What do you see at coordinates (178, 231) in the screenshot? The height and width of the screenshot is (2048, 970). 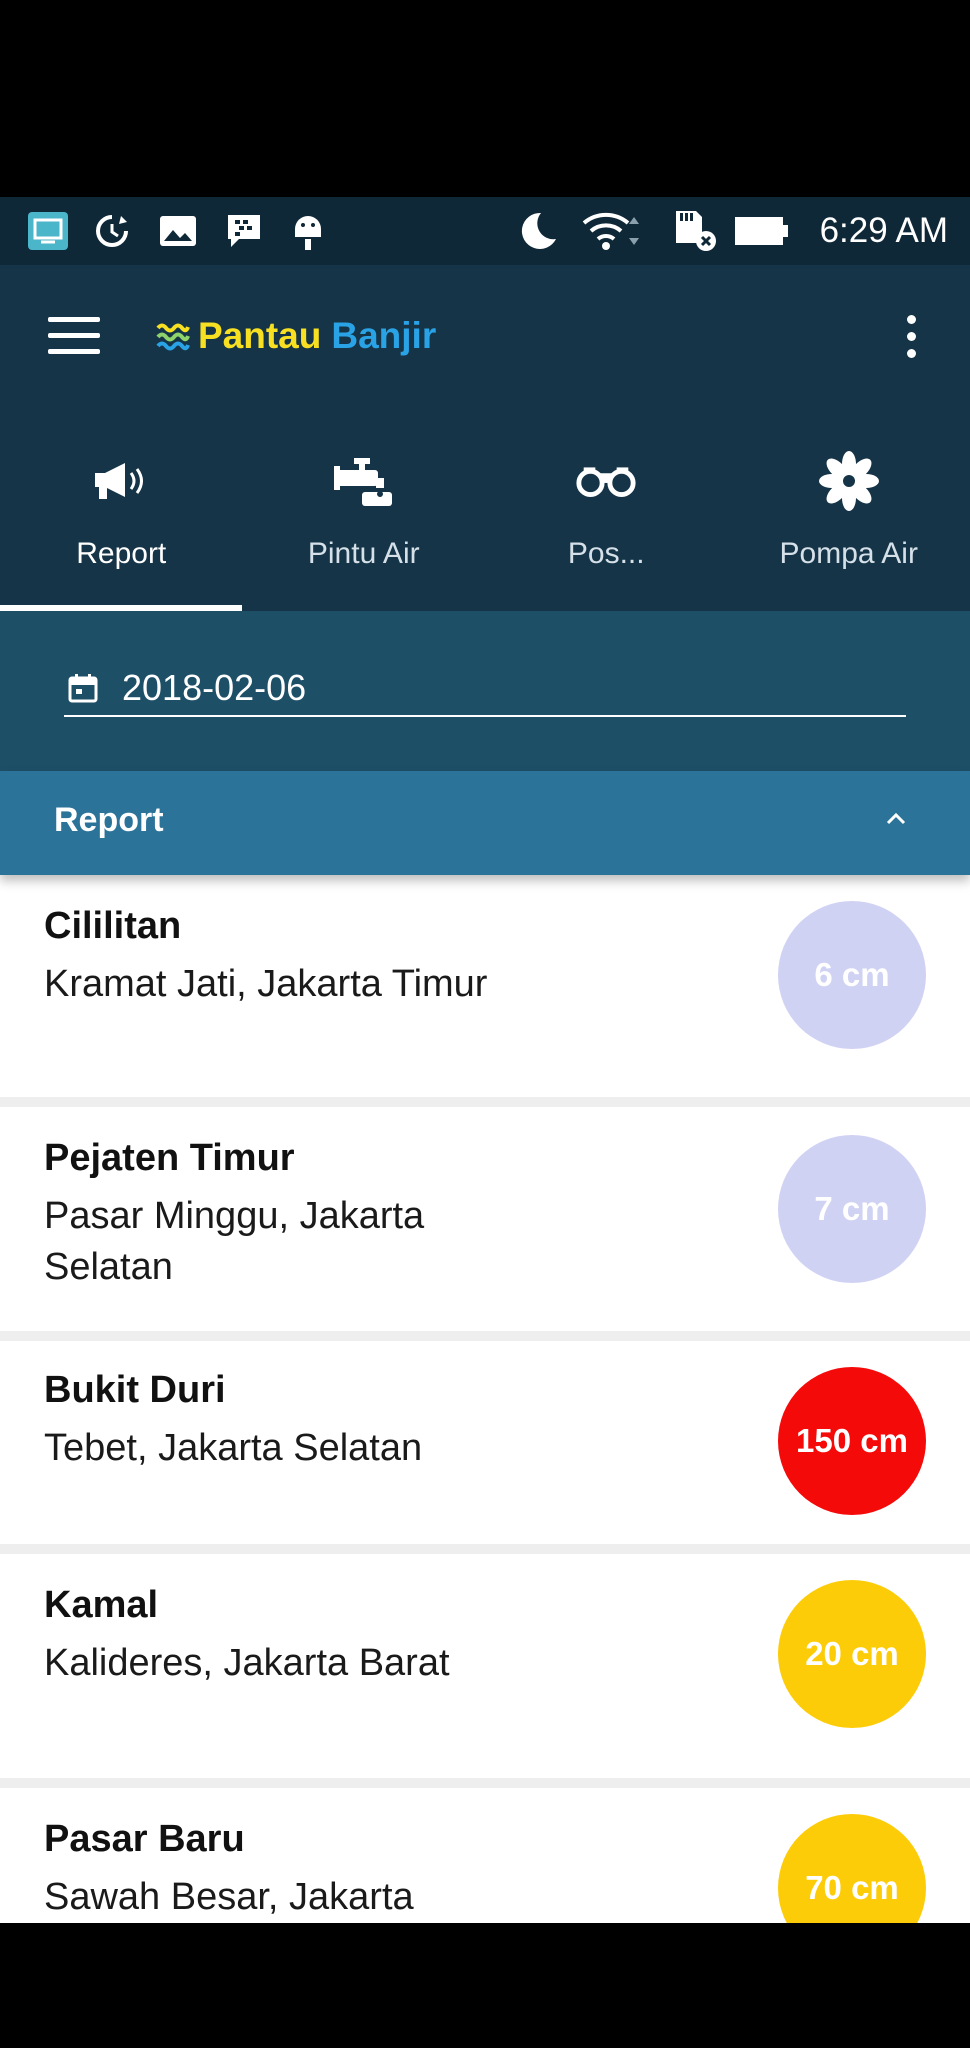 I see `gallery-icon` at bounding box center [178, 231].